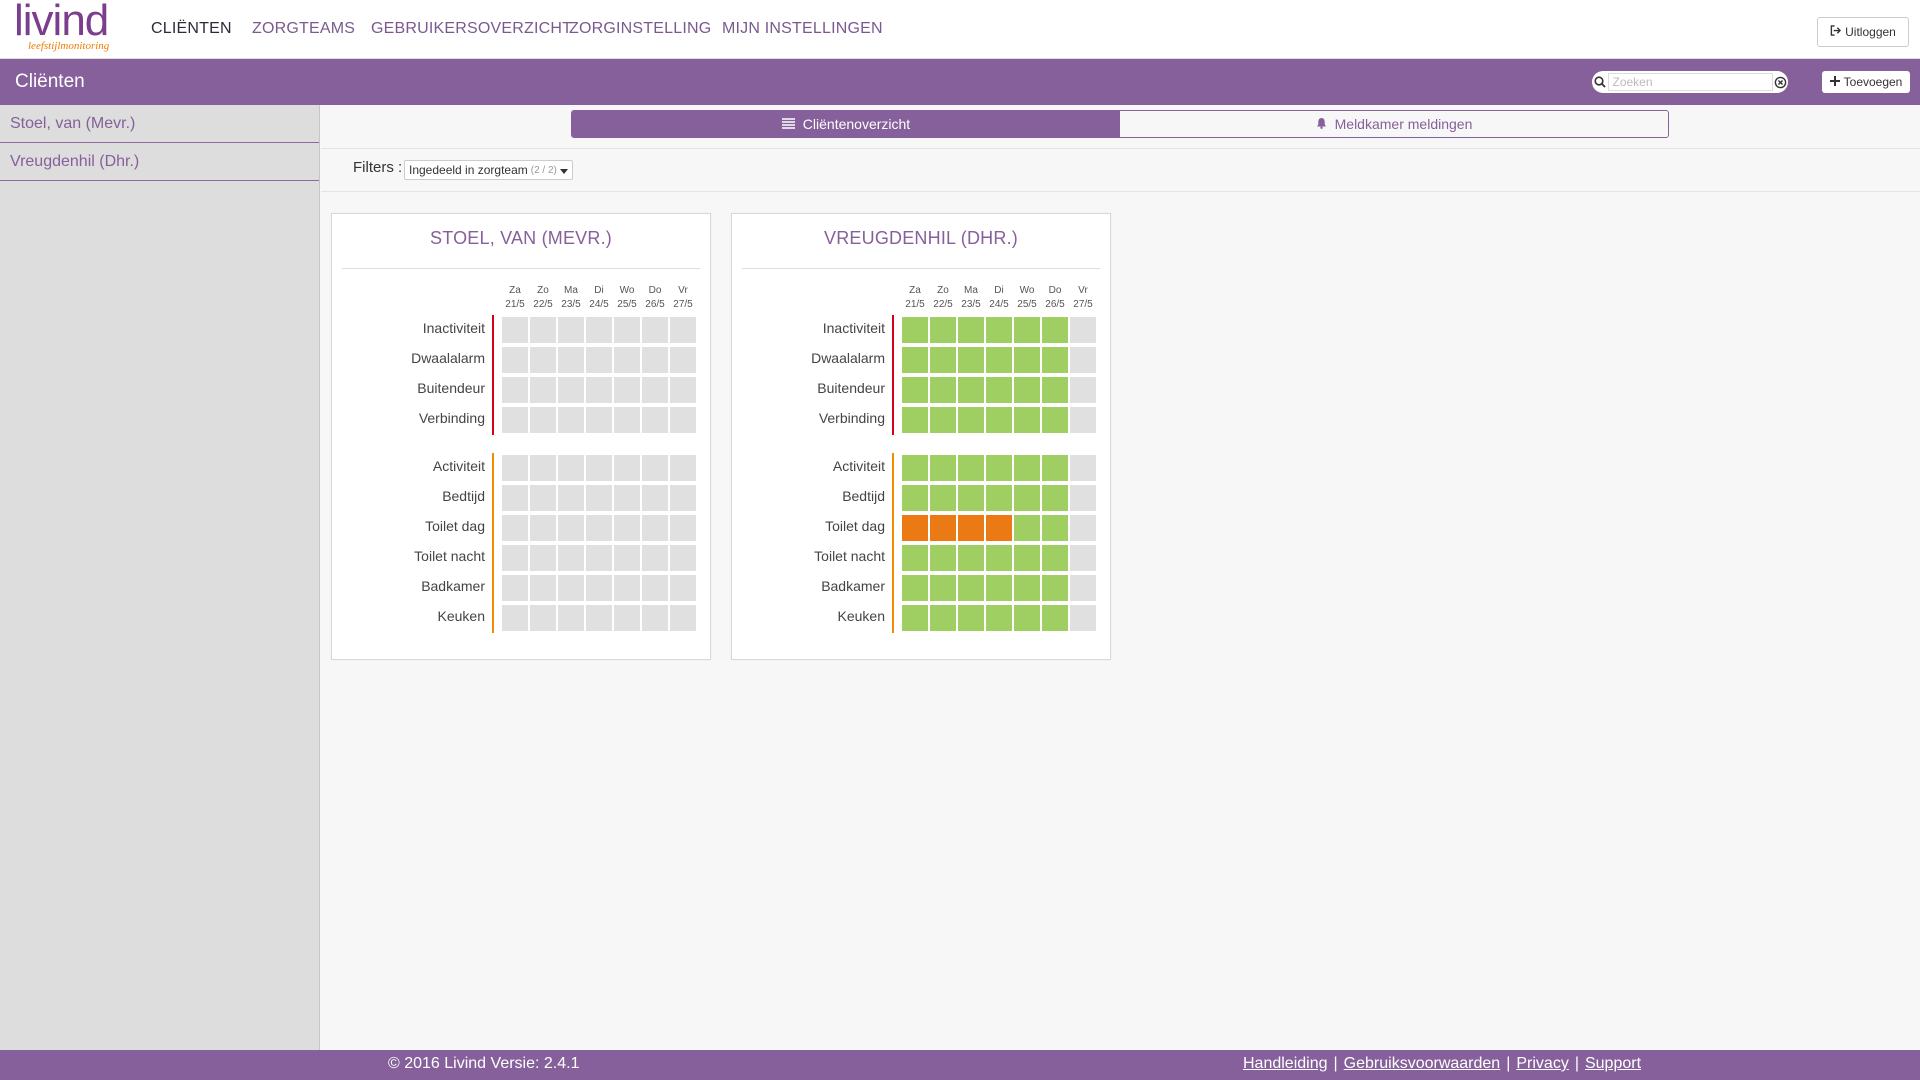  What do you see at coordinates (1285, 1064) in the screenshot?
I see `footer-link-handleiding: Handleiding` at bounding box center [1285, 1064].